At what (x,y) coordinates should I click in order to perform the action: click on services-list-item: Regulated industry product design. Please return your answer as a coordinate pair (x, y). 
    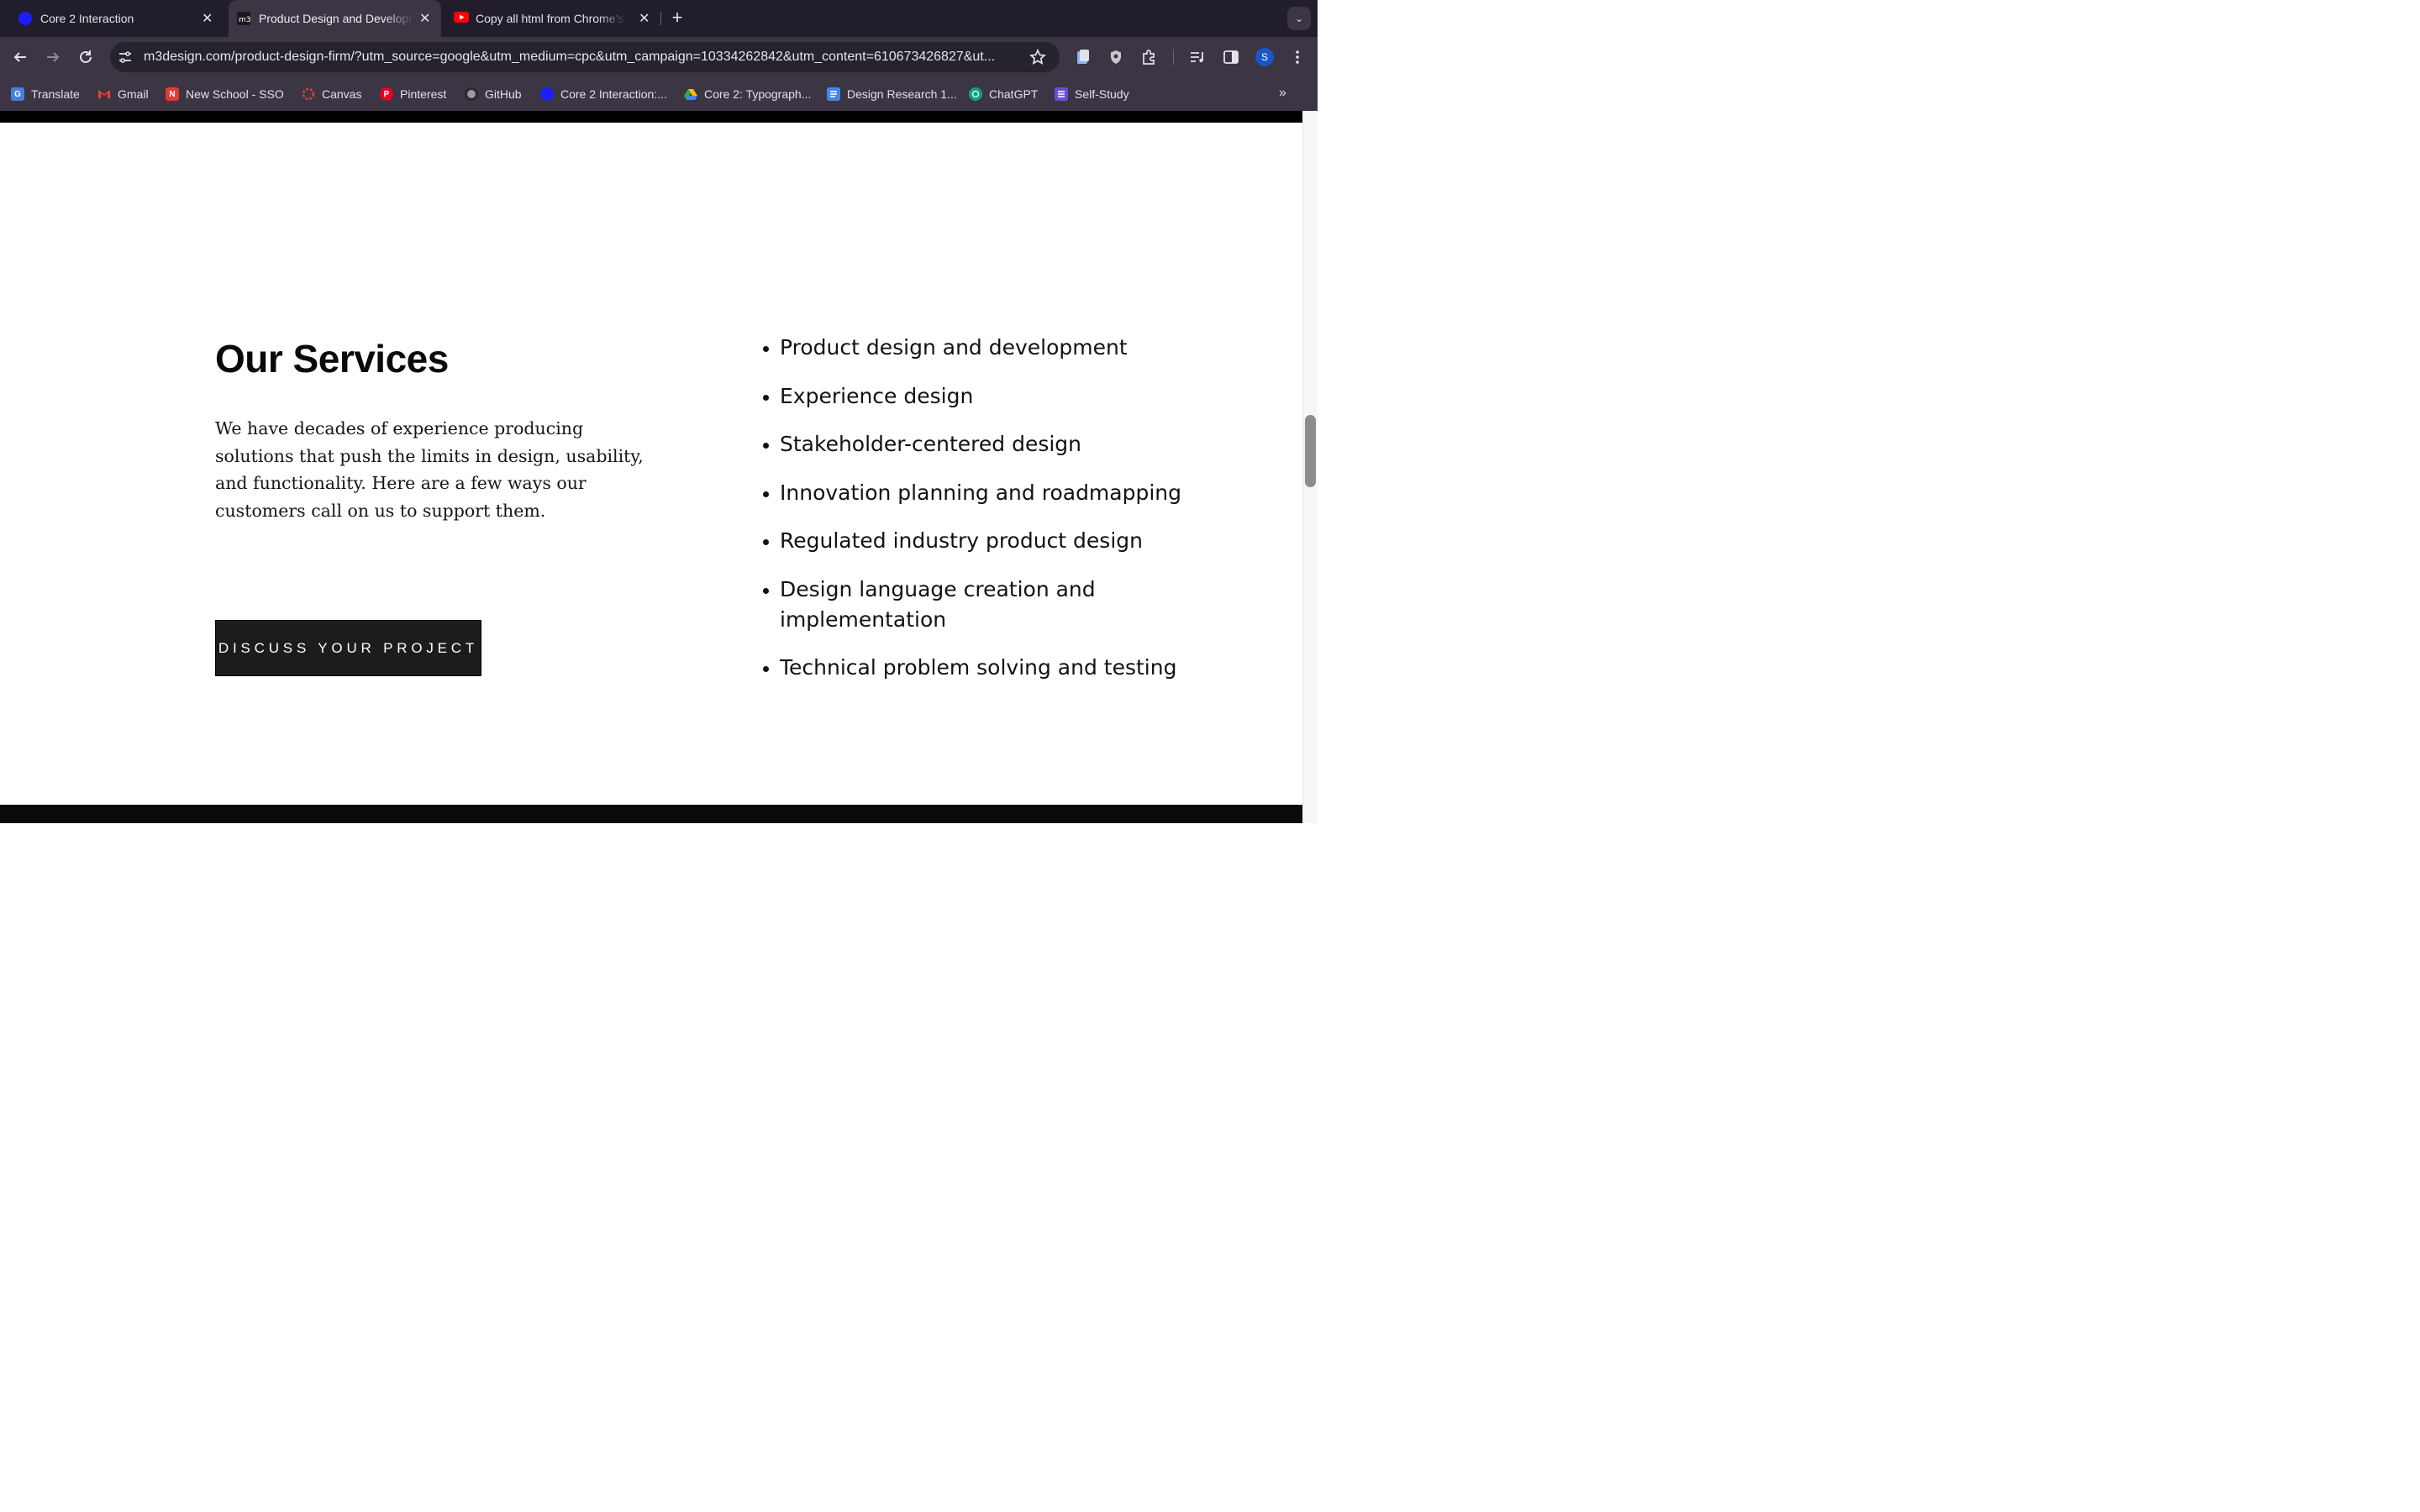
    Looking at the image, I should click on (996, 541).